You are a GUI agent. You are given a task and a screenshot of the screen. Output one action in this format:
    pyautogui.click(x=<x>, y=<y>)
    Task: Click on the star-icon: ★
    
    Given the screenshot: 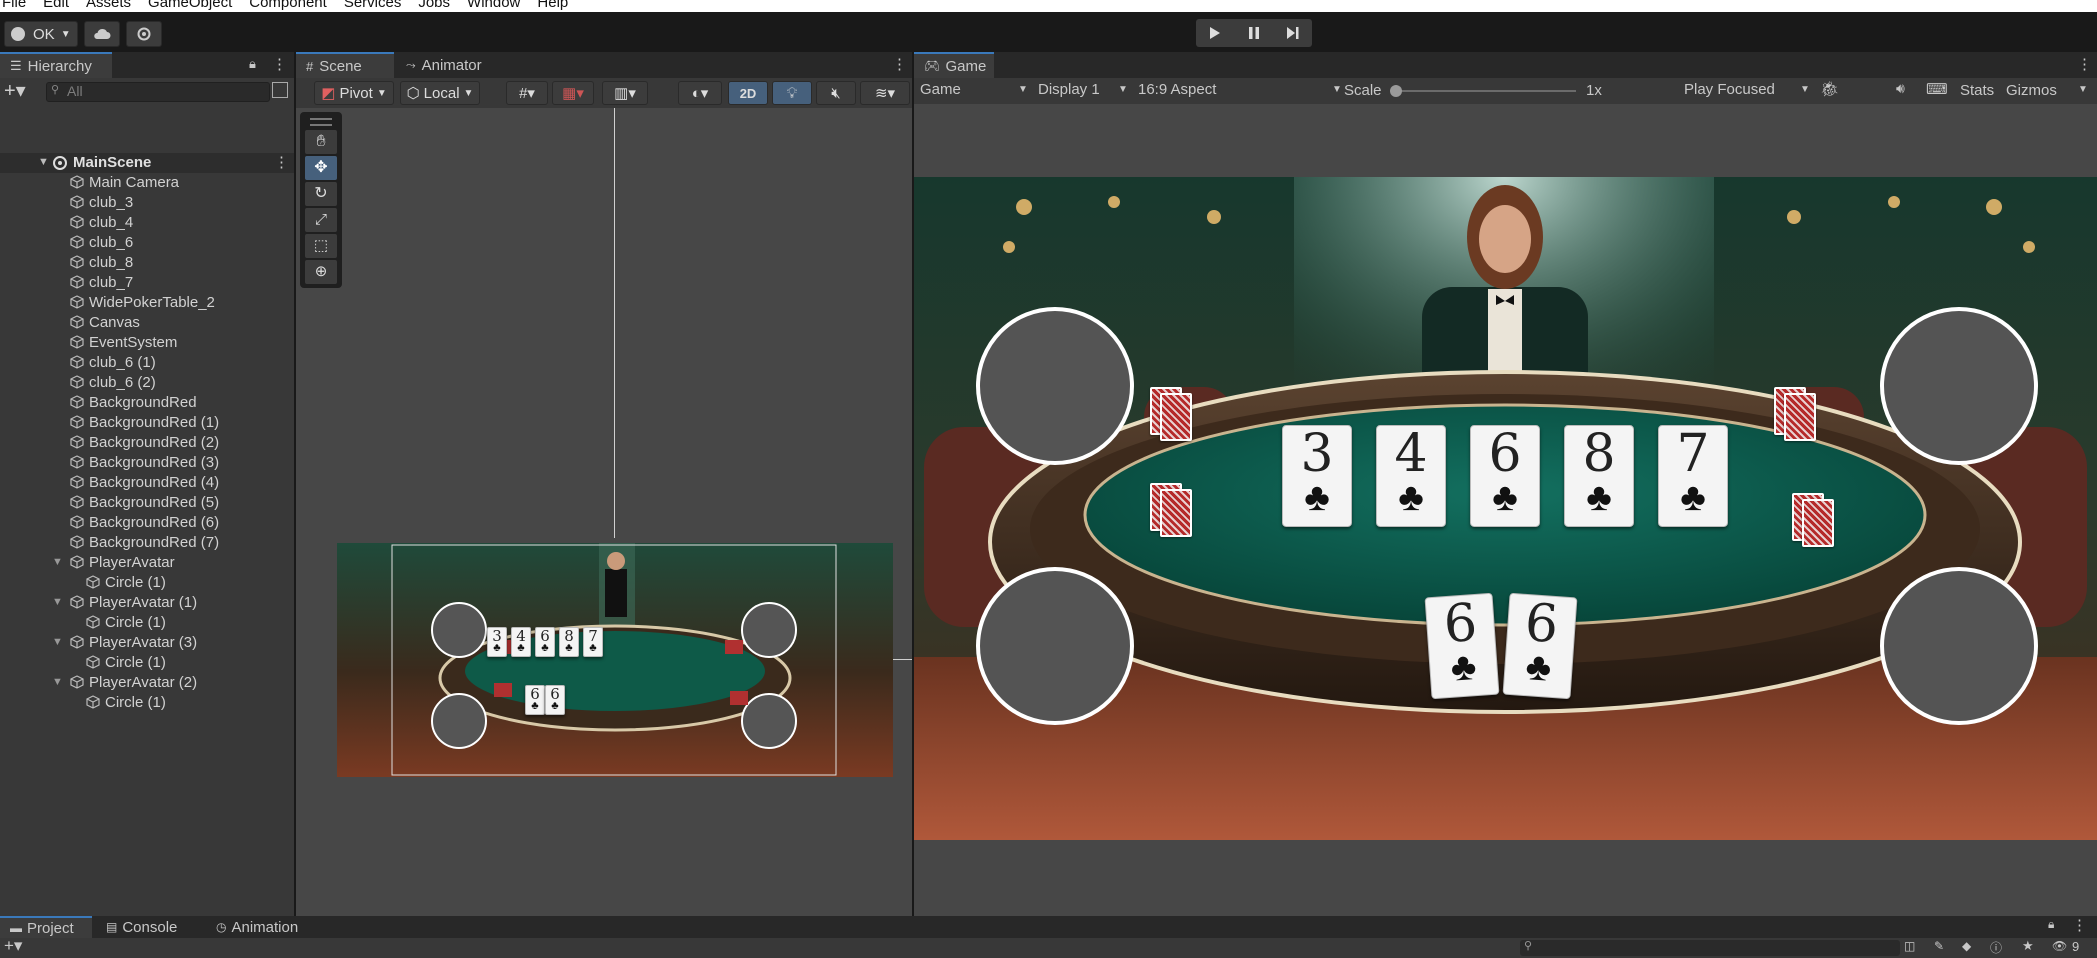 What is the action you would take?
    pyautogui.click(x=2028, y=946)
    